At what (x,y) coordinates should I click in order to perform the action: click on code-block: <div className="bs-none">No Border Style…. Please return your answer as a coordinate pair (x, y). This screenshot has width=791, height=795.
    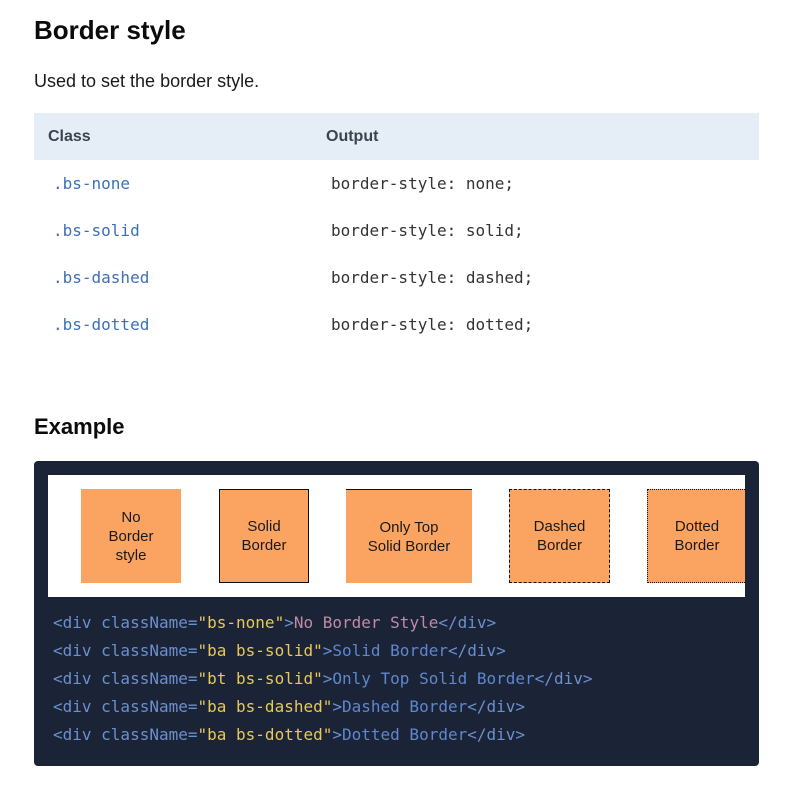
    Looking at the image, I should click on (322, 679).